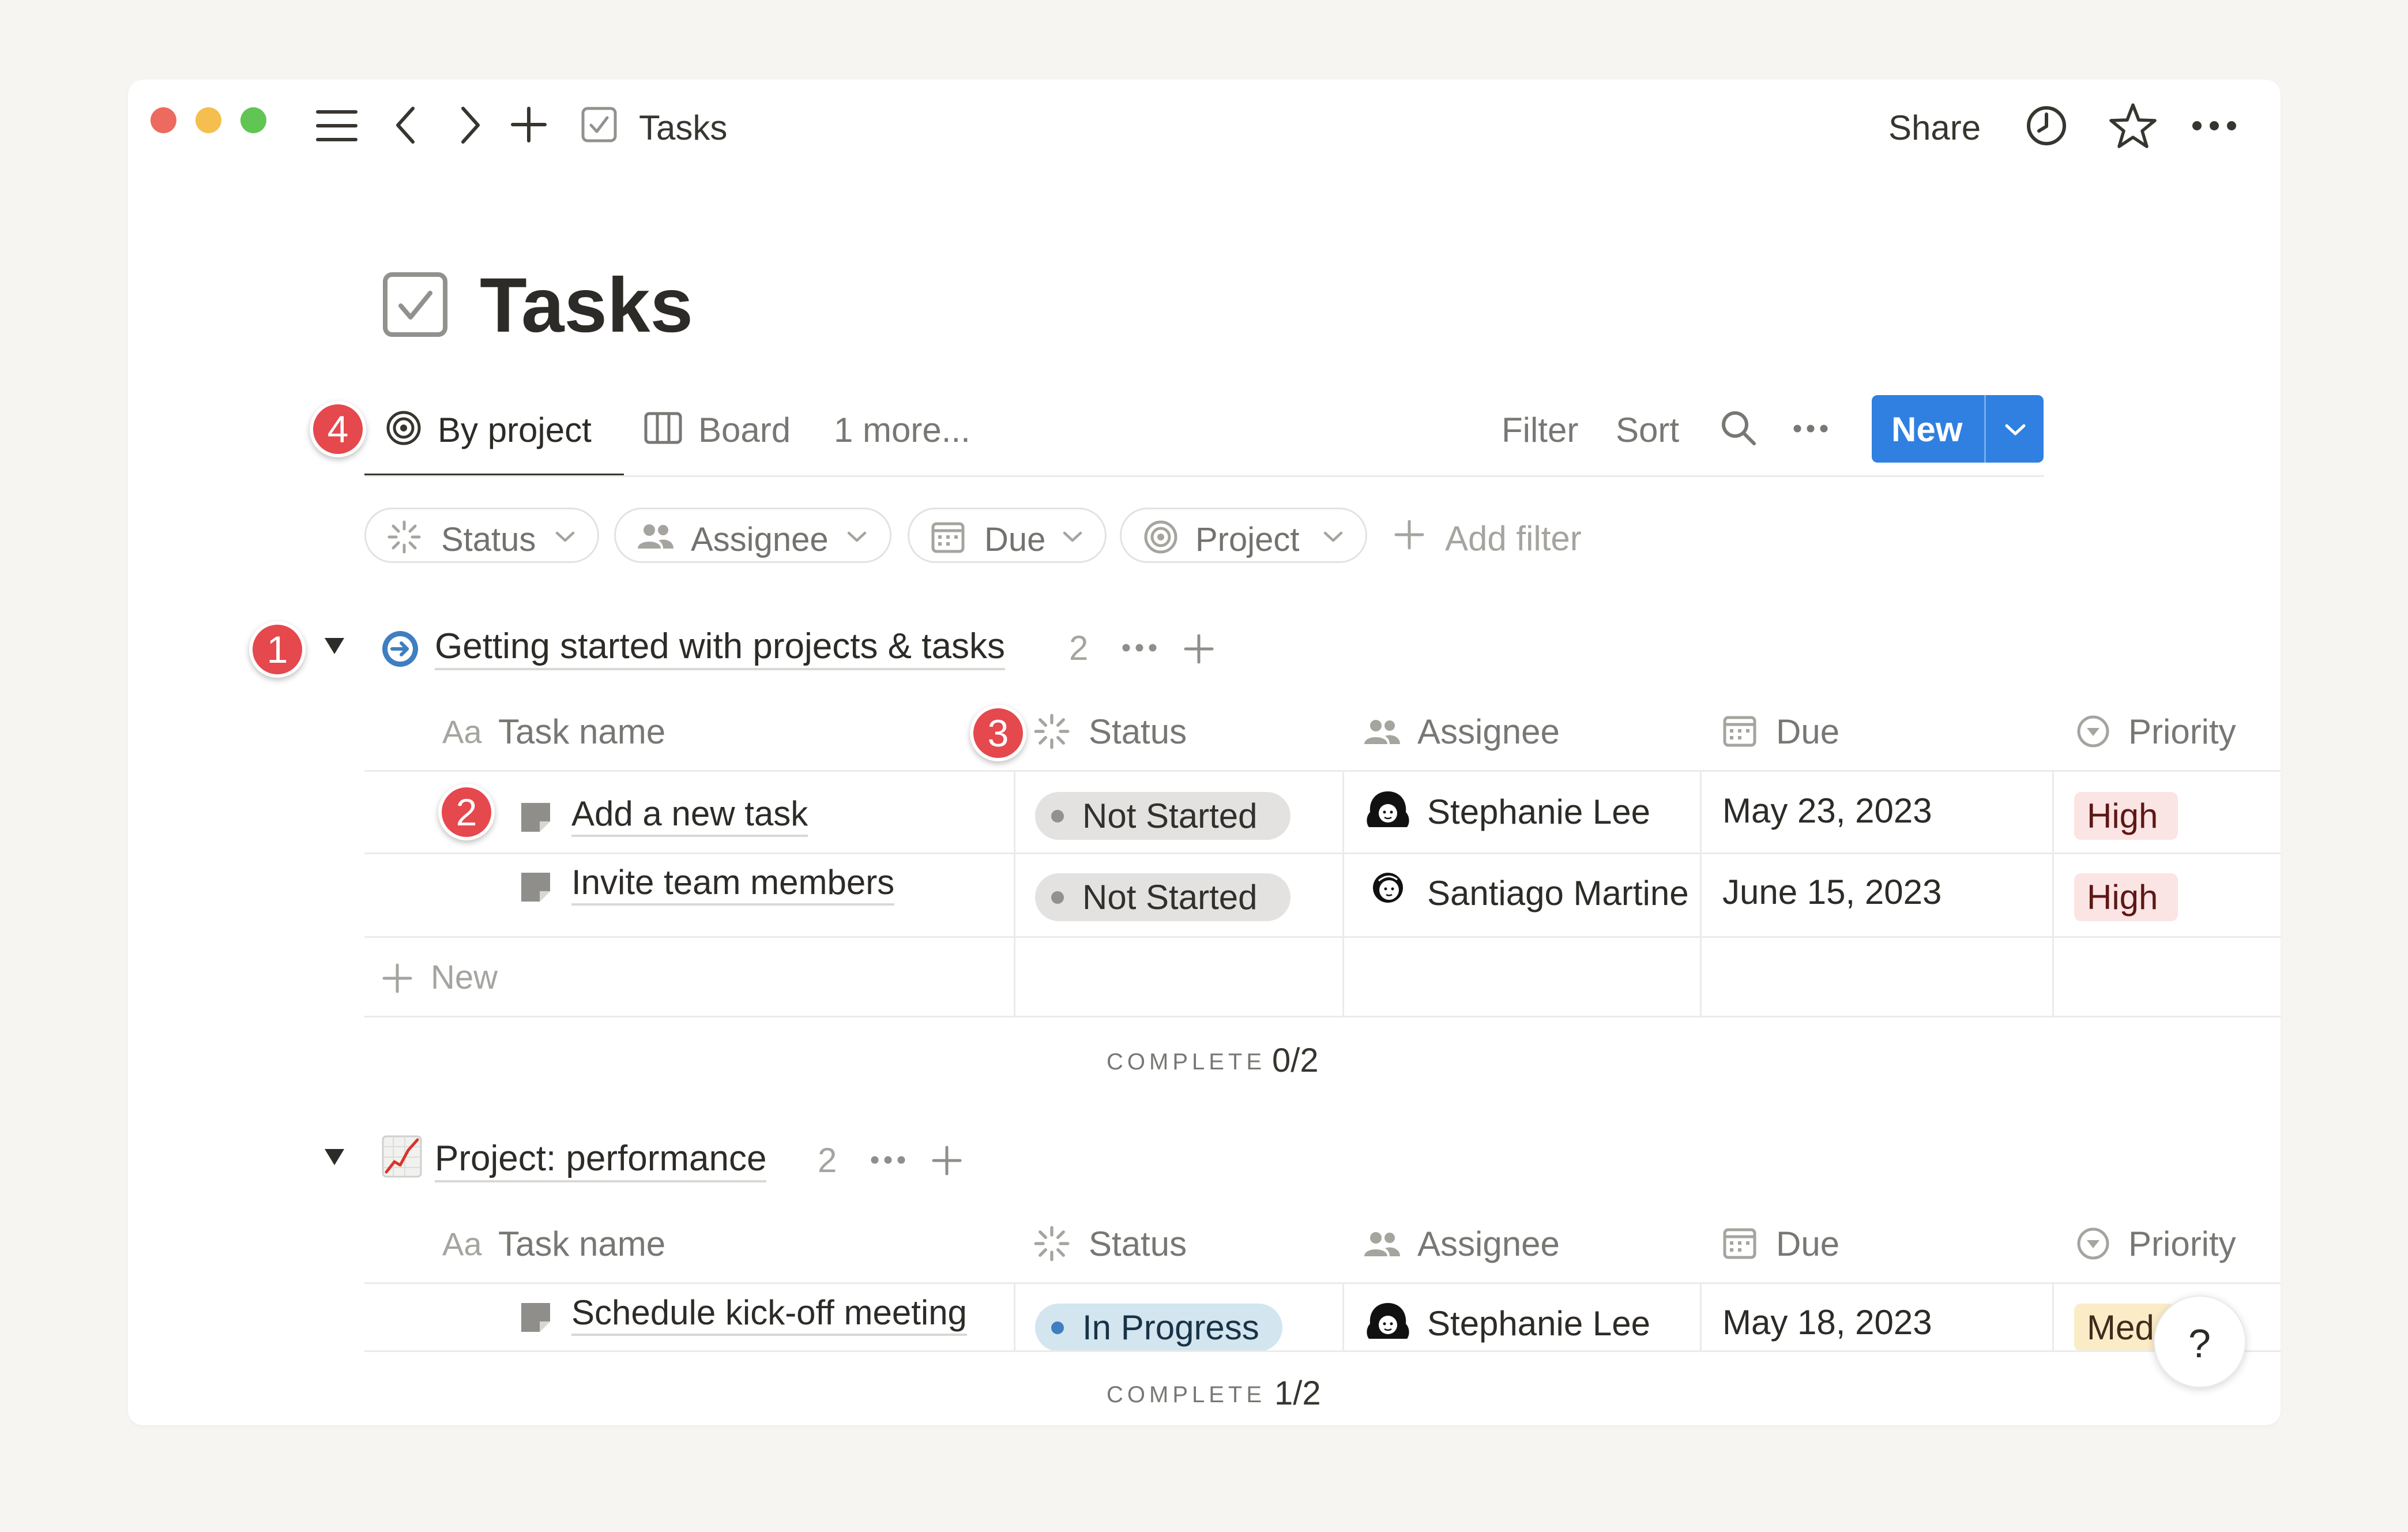  What do you see at coordinates (404, 428) in the screenshot?
I see `target-view-icon` at bounding box center [404, 428].